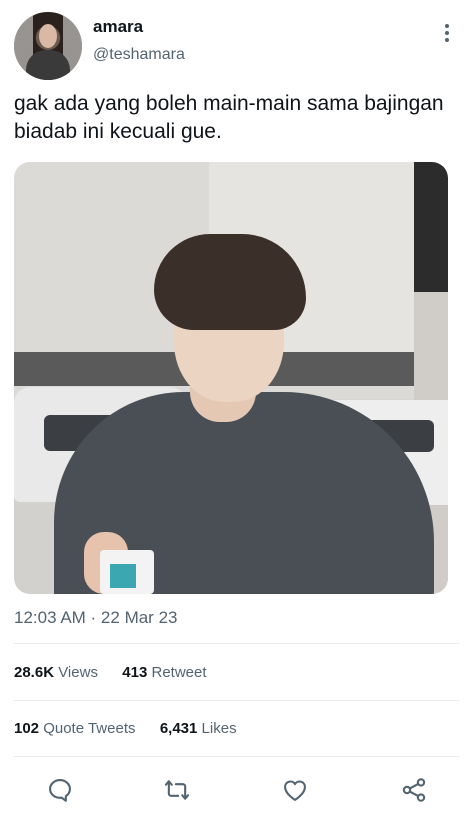  I want to click on share-button, so click(414, 790).